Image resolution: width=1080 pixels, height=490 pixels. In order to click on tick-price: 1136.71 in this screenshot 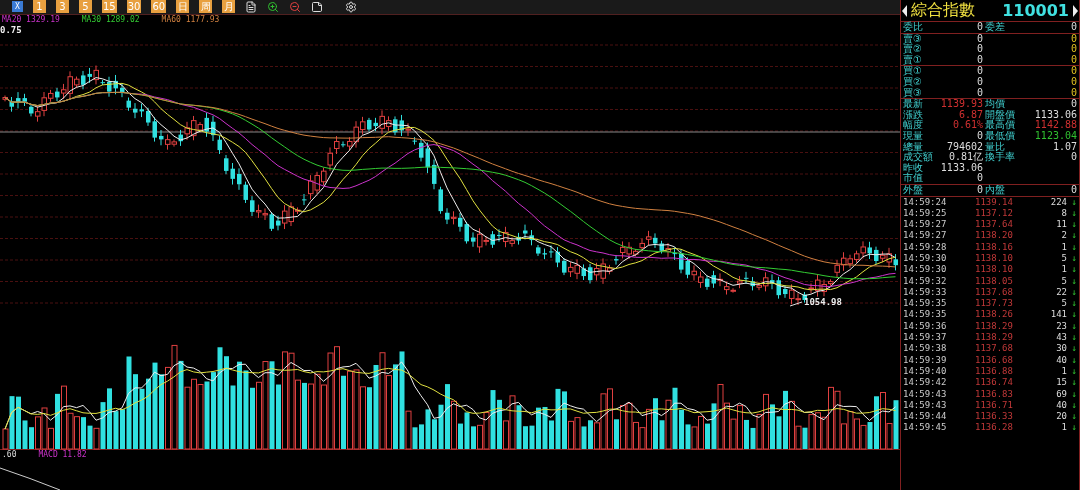, I will do `click(994, 405)`.